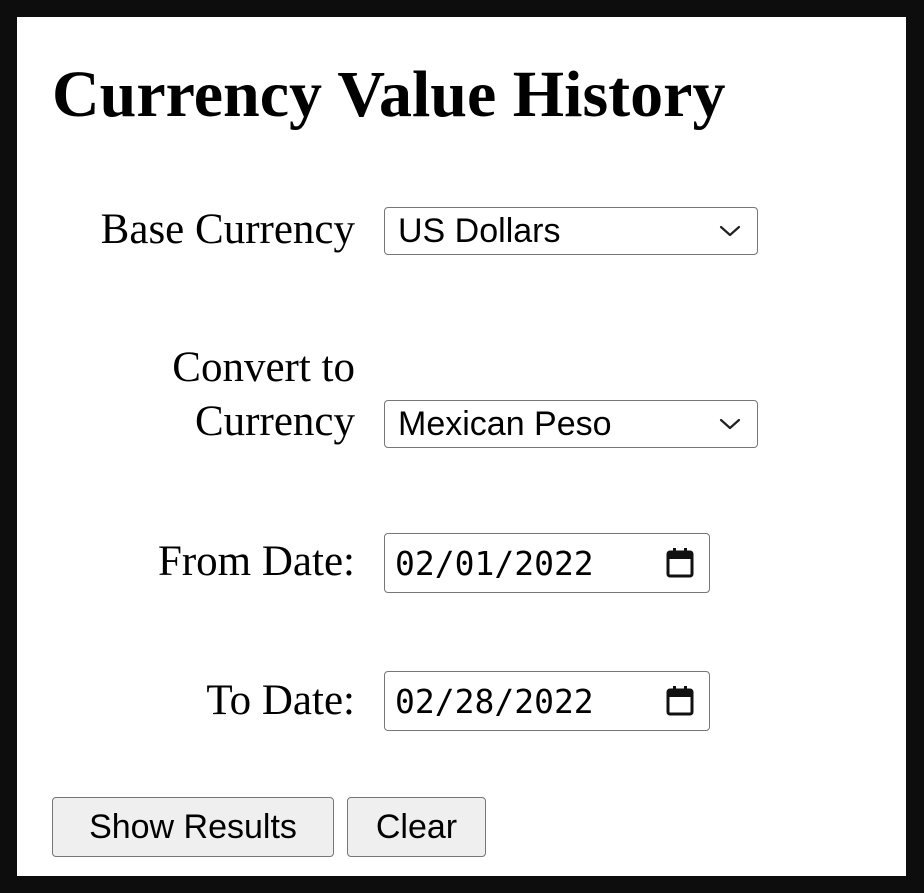  What do you see at coordinates (524, 701) in the screenshot?
I see `to-date-value: 02/28/2022` at bounding box center [524, 701].